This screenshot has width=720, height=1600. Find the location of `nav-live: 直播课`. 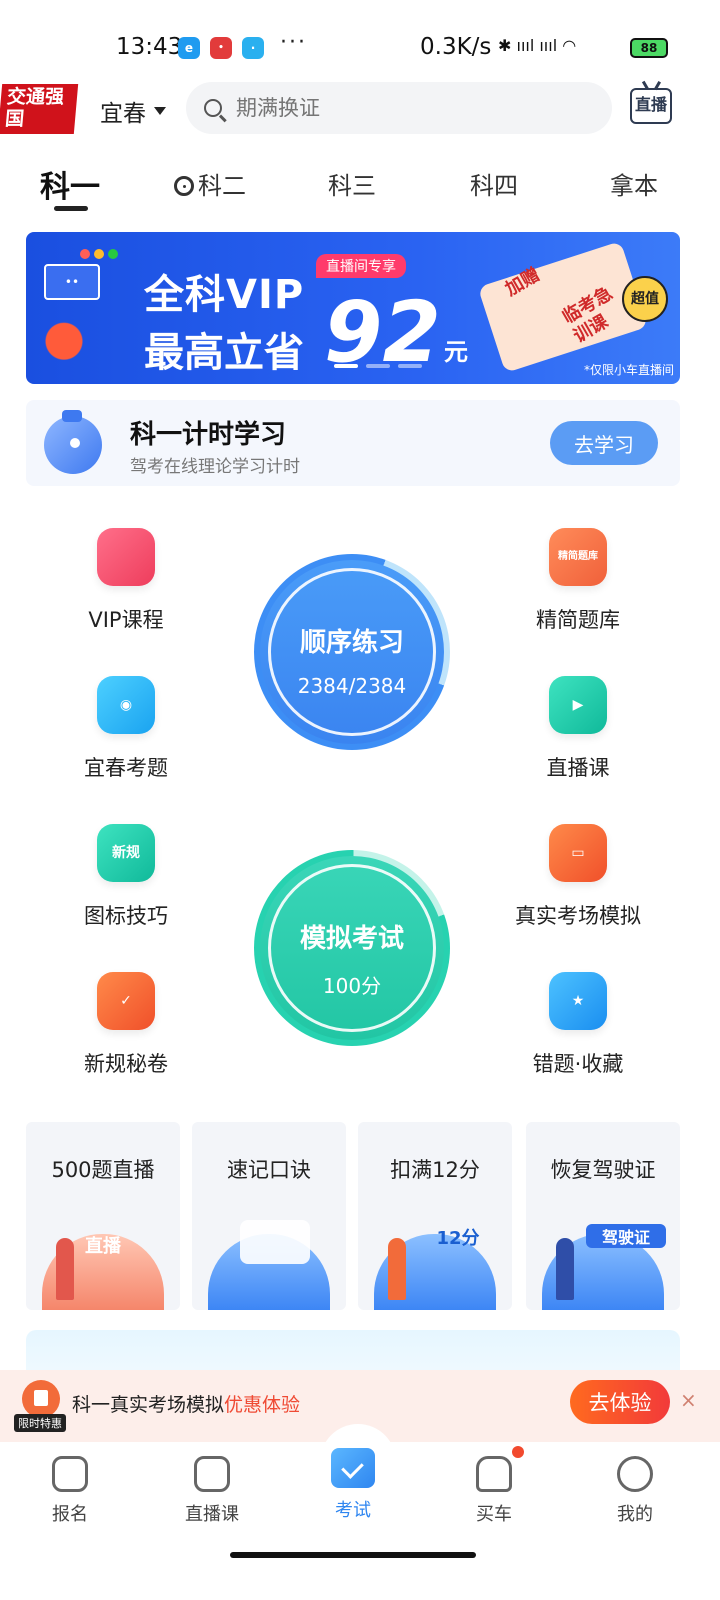

nav-live: 直播课 is located at coordinates (212, 1491).